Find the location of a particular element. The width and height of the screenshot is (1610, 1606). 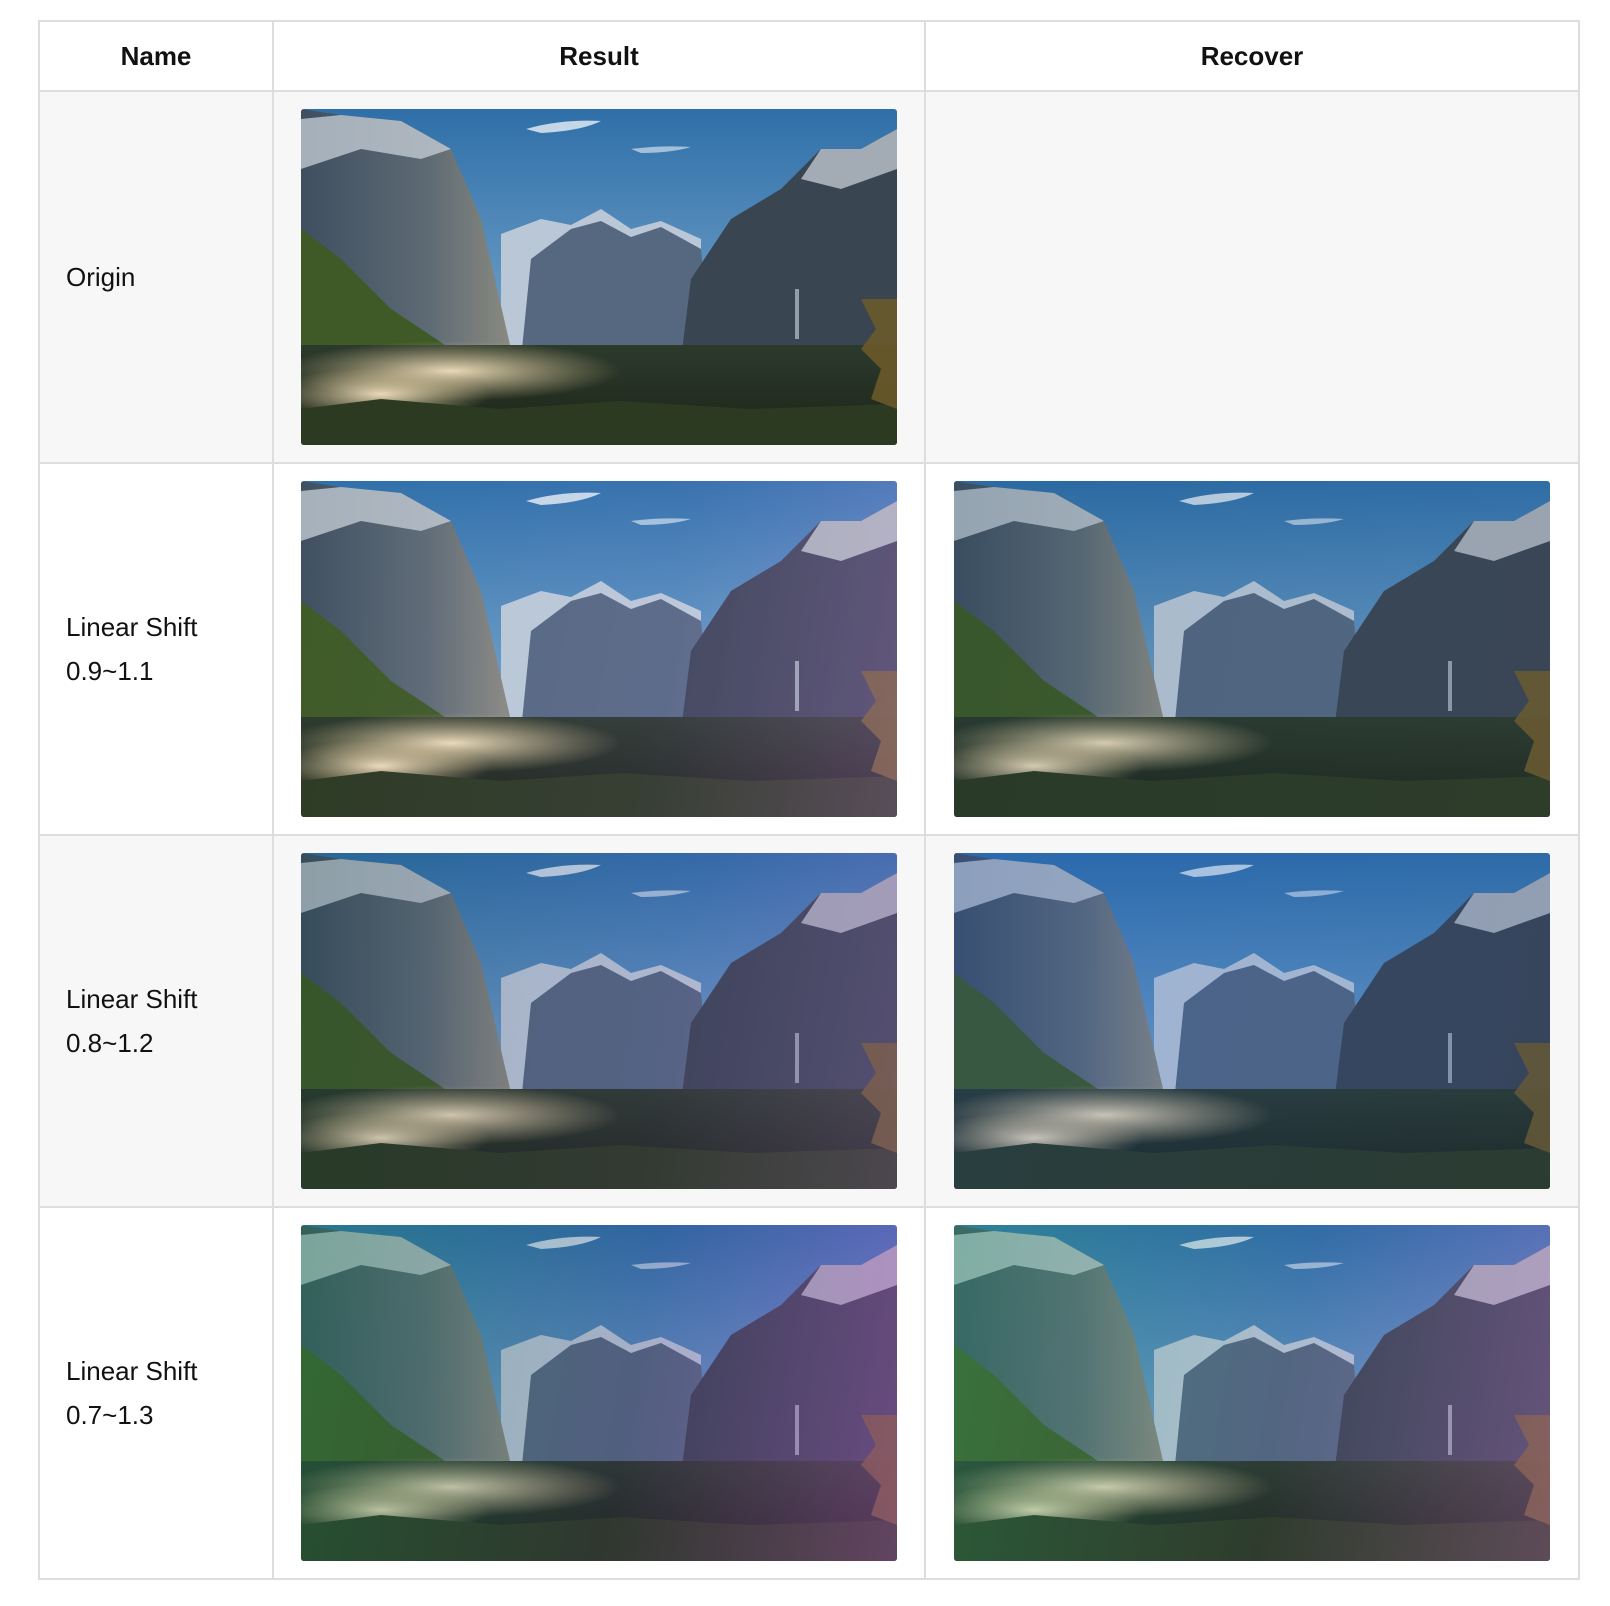

header-row: Name Result Recover is located at coordinates (809, 56).